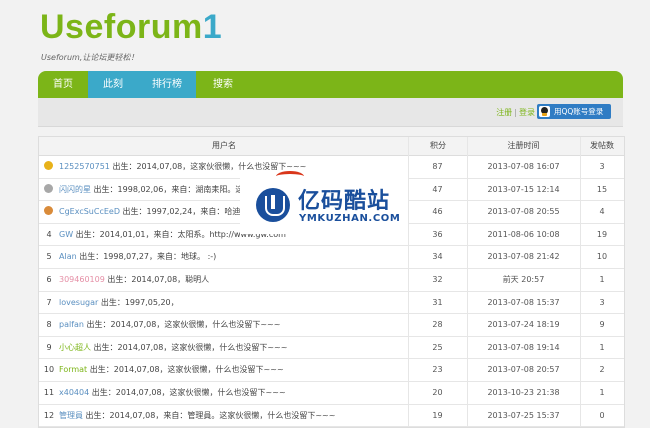 The height and width of the screenshot is (428, 650). What do you see at coordinates (224, 146) in the screenshot?
I see `col-username: 用户名` at bounding box center [224, 146].